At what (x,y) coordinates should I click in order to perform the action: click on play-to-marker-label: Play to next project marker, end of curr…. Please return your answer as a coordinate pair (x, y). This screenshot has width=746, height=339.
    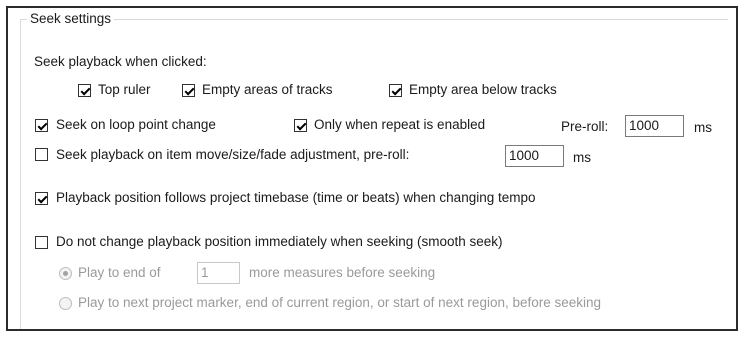
    Looking at the image, I should click on (339, 303).